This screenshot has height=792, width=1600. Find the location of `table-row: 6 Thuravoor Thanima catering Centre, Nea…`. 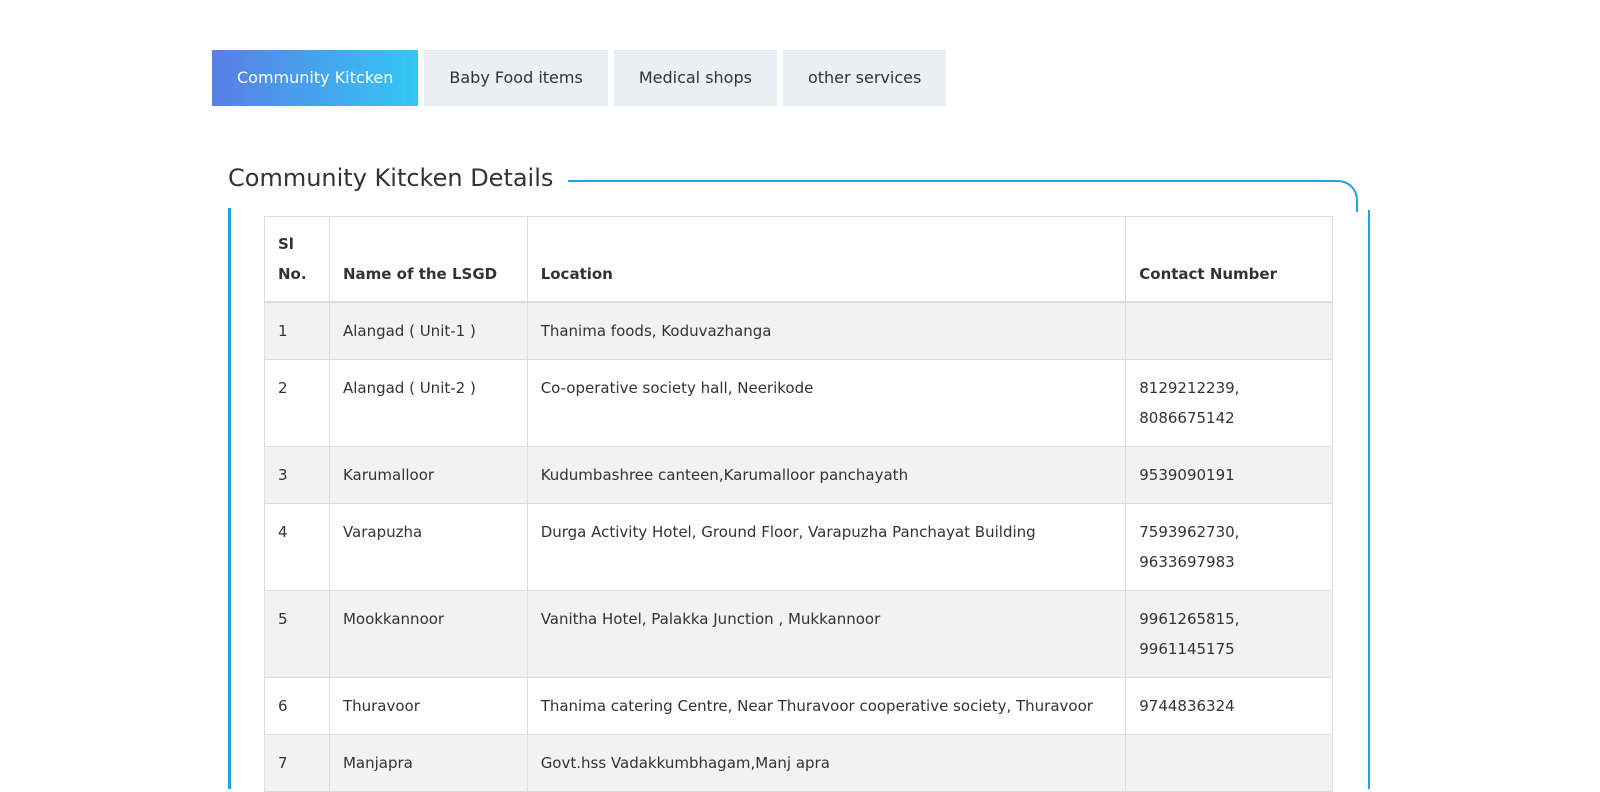

table-row: 6 Thuravoor Thanima catering Centre, Nea… is located at coordinates (798, 706).